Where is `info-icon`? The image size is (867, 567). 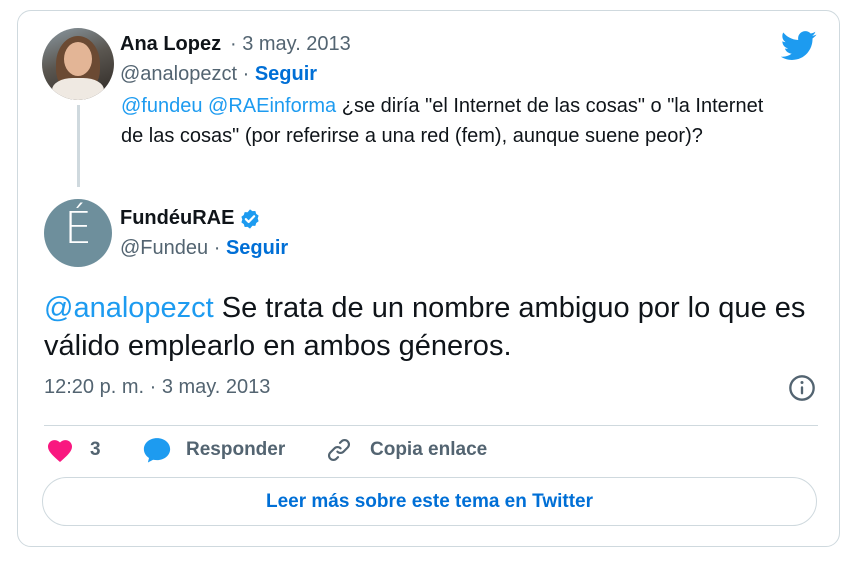
info-icon is located at coordinates (802, 388).